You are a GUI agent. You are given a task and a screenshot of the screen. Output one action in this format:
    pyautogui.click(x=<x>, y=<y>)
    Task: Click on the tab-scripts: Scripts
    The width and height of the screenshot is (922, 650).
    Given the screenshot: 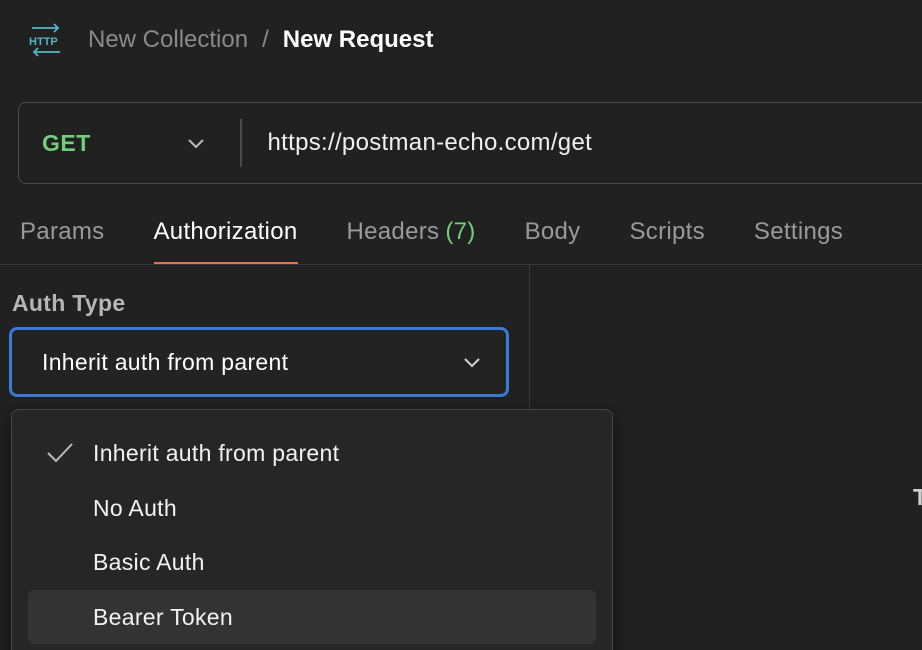 What is the action you would take?
    pyautogui.click(x=666, y=238)
    